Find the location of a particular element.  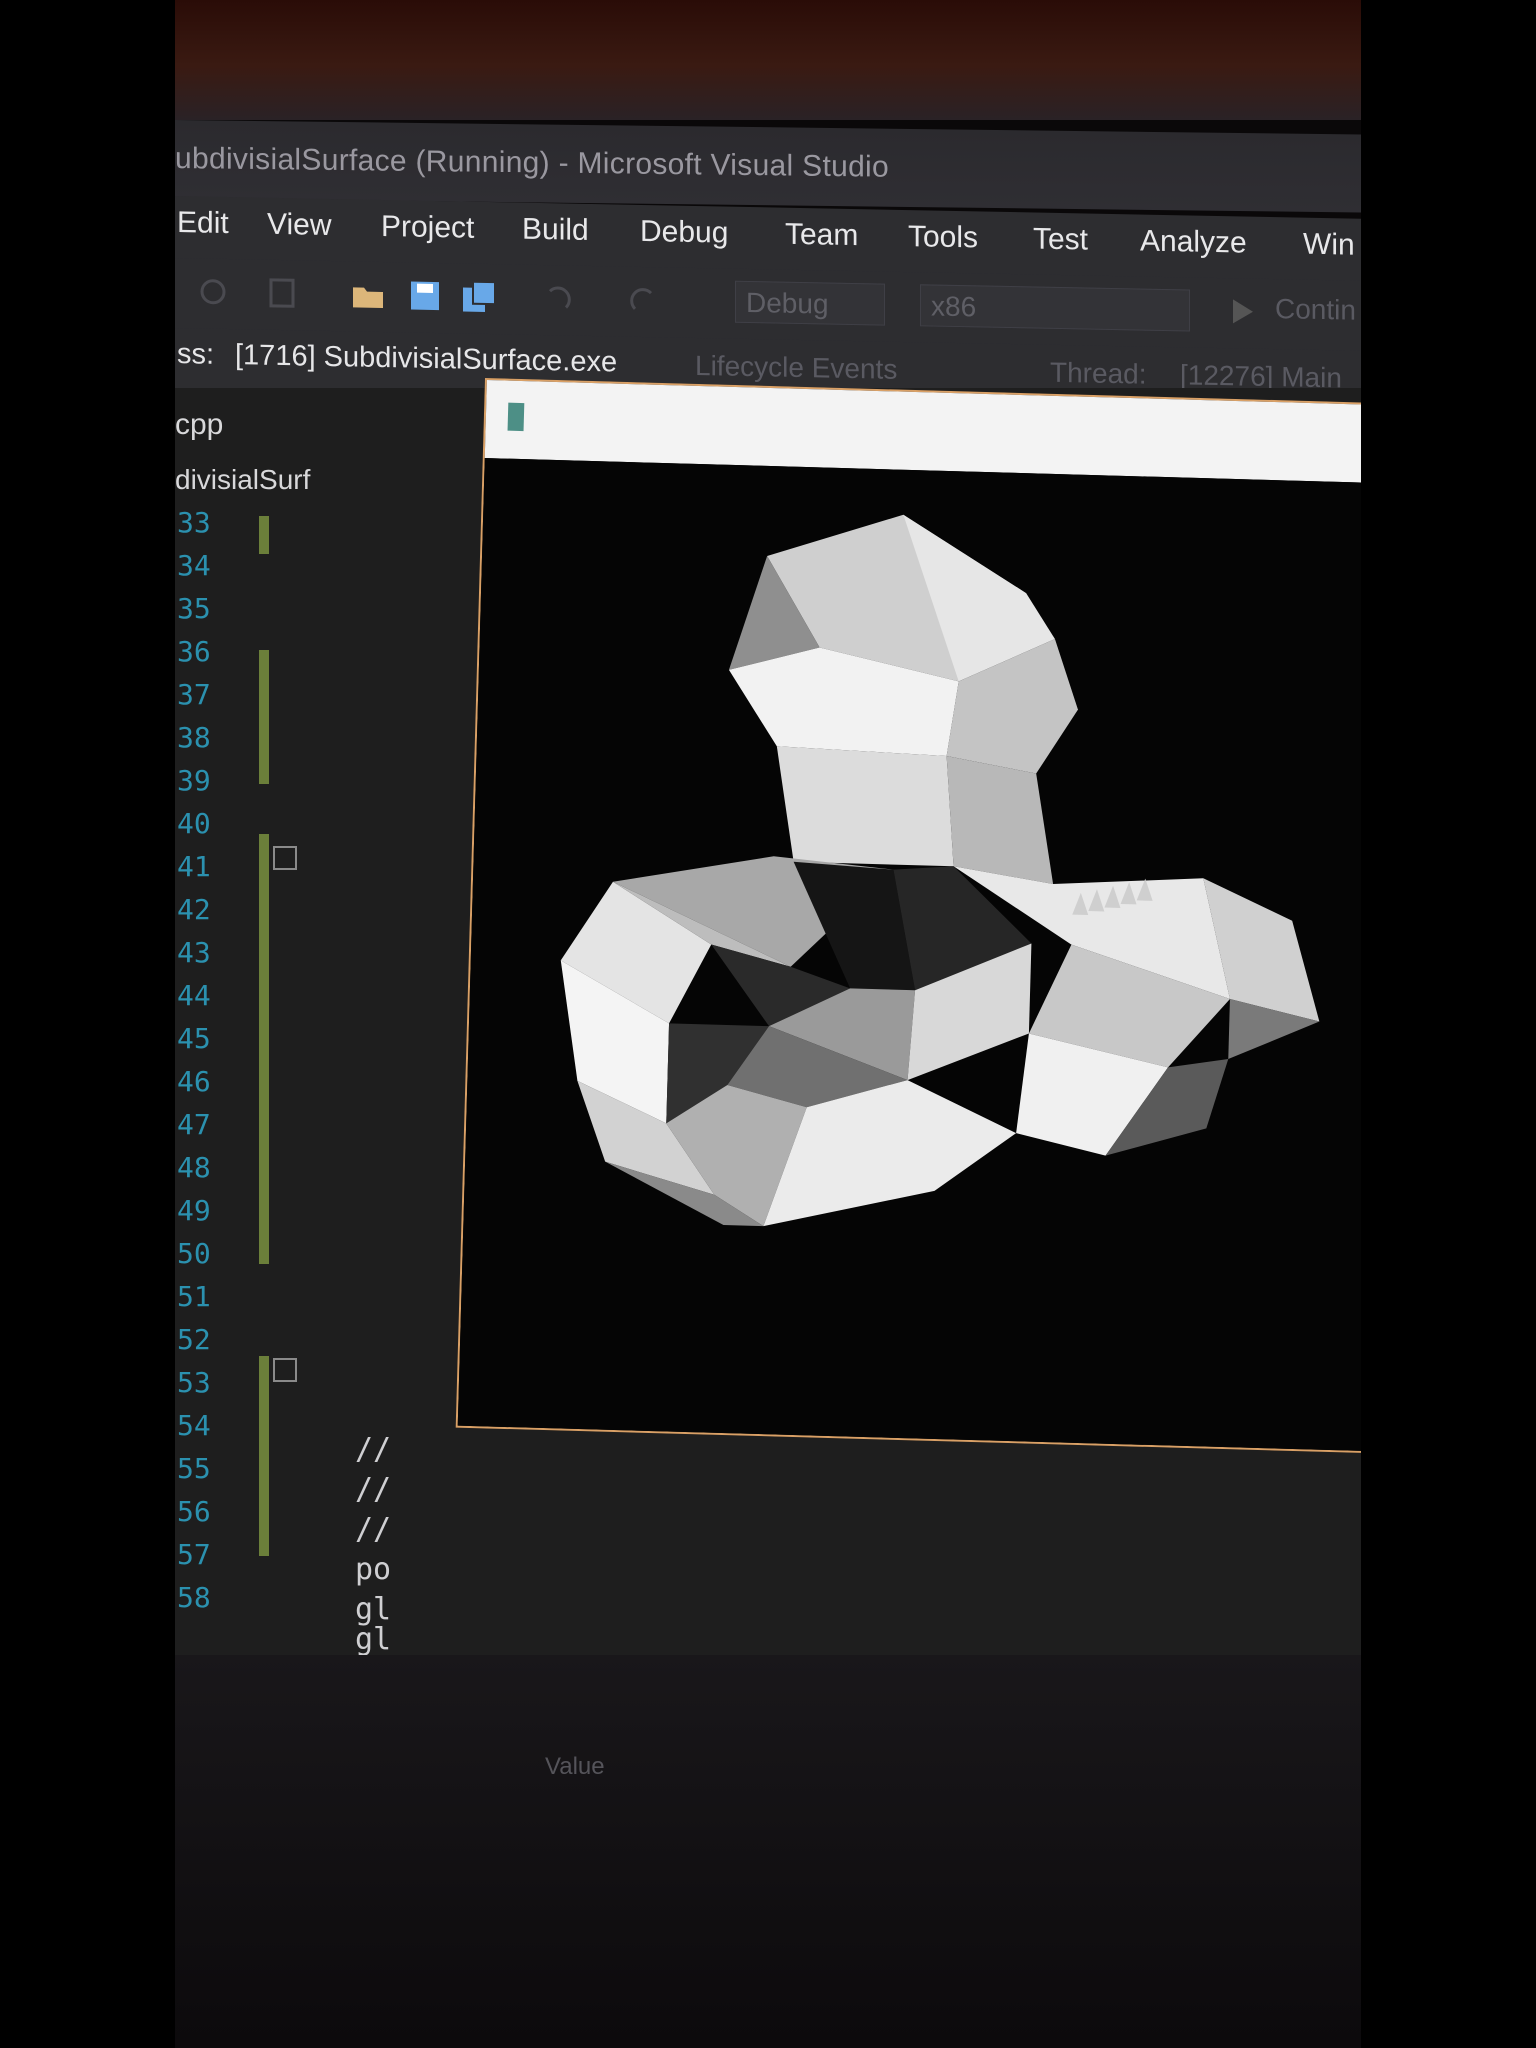

locals-panel: Value is located at coordinates (768, 1851).